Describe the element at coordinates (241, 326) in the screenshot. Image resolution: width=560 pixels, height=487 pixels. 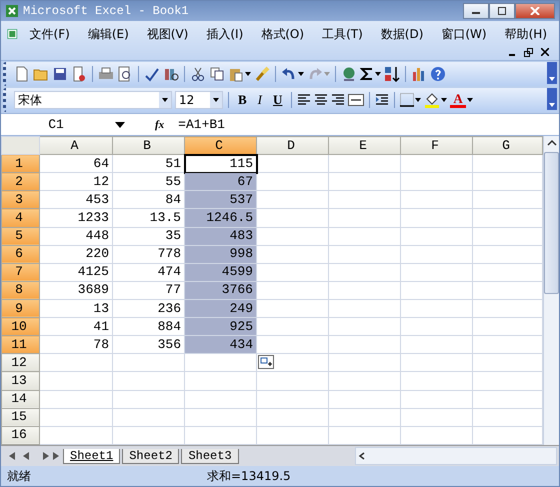
I see `table-cell: 925` at that location.